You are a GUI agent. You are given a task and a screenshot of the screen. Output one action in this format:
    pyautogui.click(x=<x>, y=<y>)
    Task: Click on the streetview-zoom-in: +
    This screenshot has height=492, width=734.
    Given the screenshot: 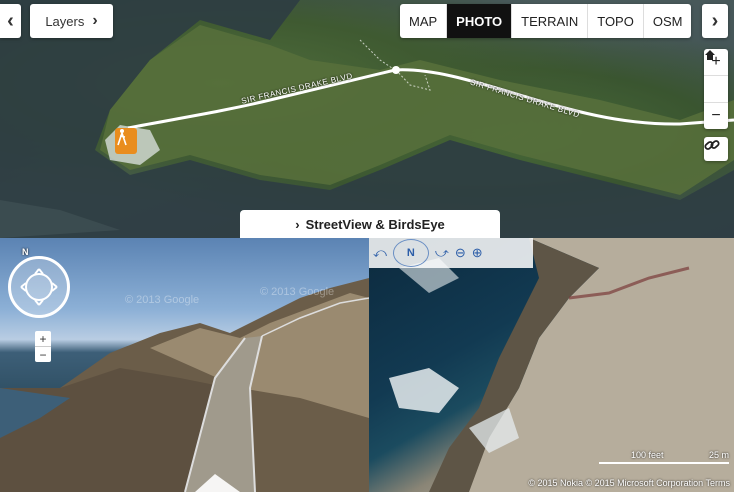 What is the action you would take?
    pyautogui.click(x=43, y=339)
    